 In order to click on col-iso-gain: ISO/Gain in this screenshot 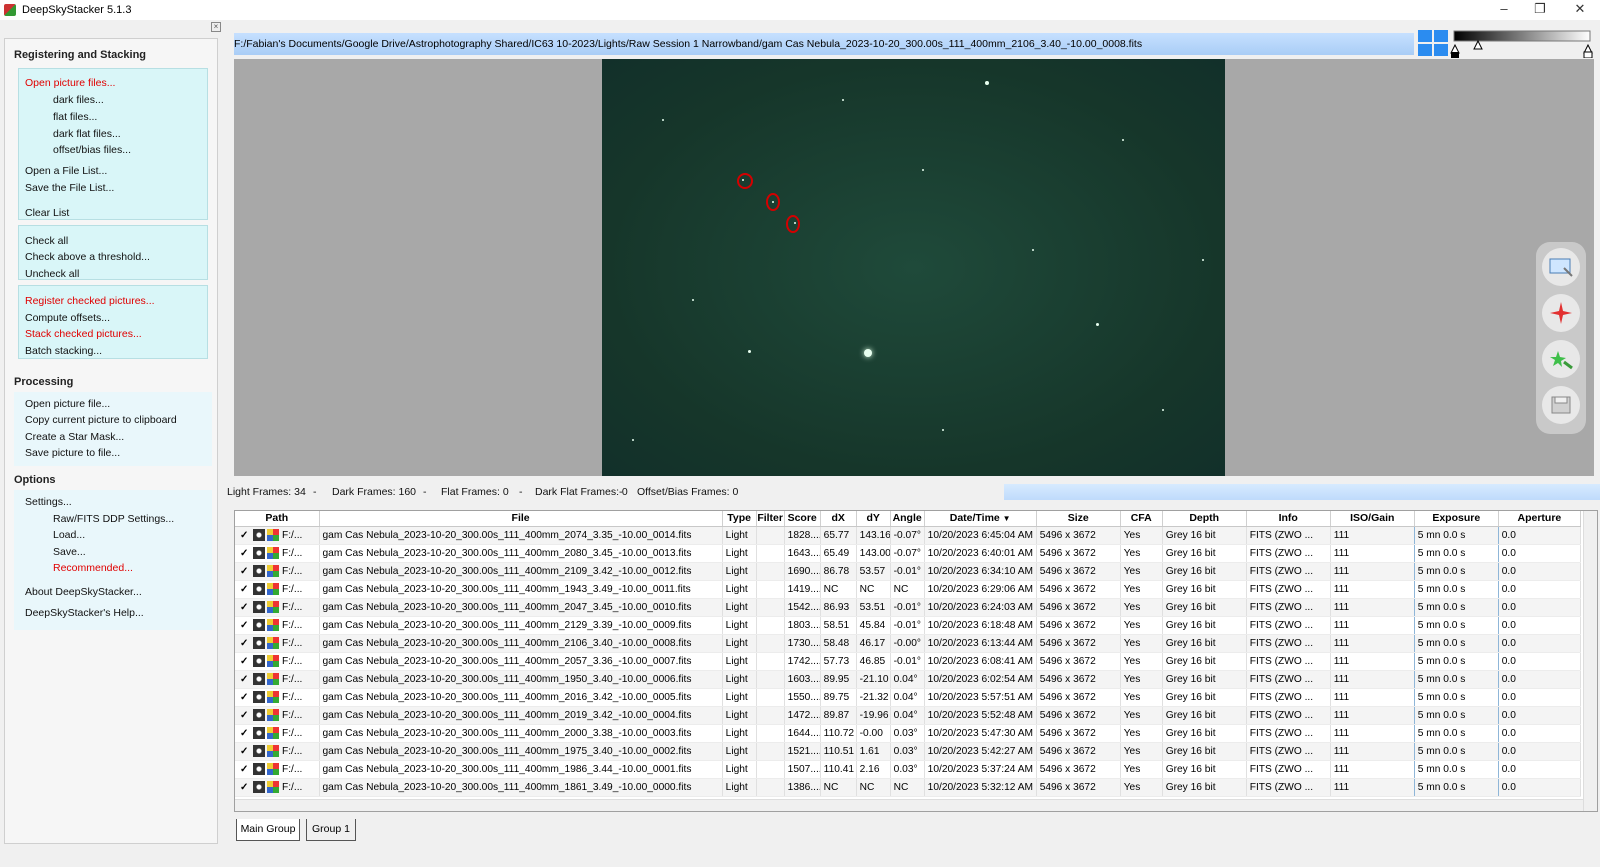, I will do `click(1372, 519)`.